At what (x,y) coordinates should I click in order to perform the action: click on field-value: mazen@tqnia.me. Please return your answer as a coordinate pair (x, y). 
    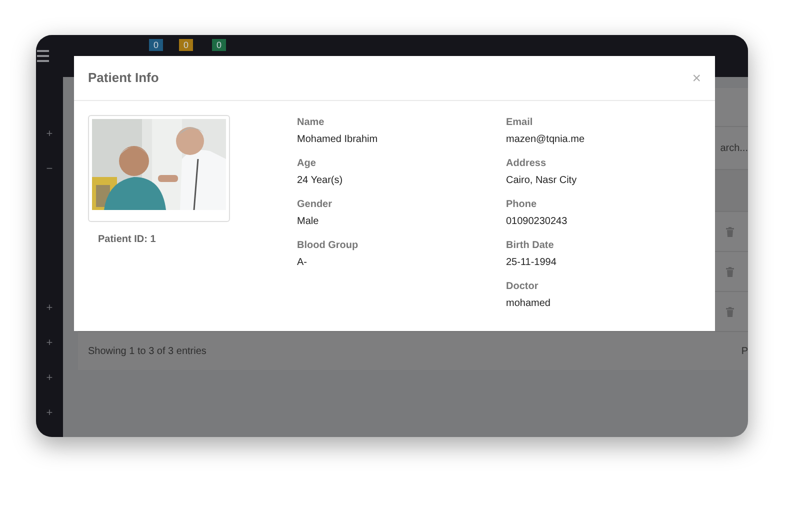
    Looking at the image, I should click on (546, 140).